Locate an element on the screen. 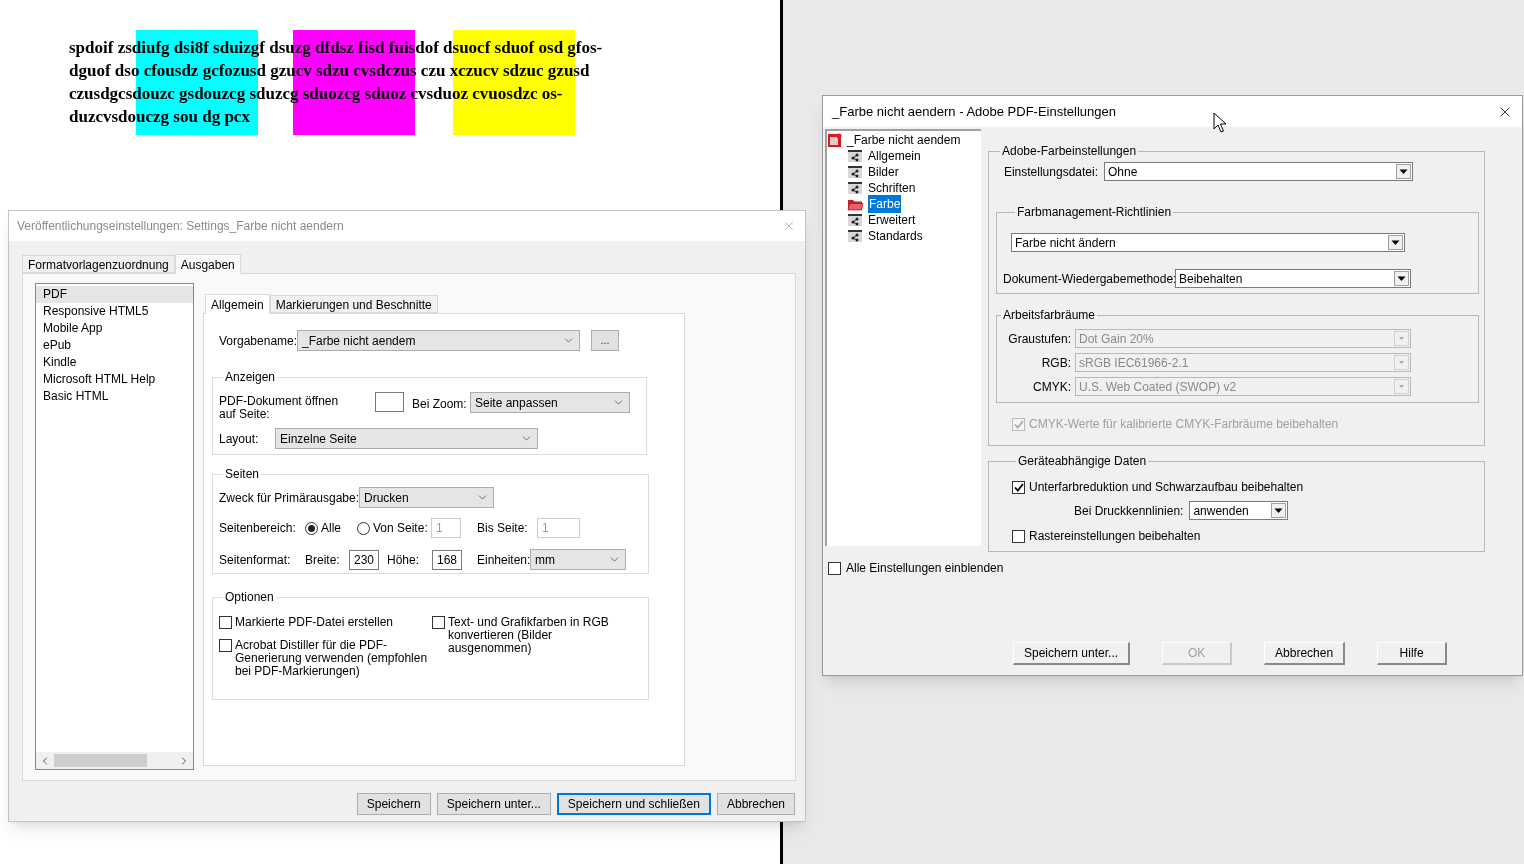  tree-item: Standards is located at coordinates (895, 236).